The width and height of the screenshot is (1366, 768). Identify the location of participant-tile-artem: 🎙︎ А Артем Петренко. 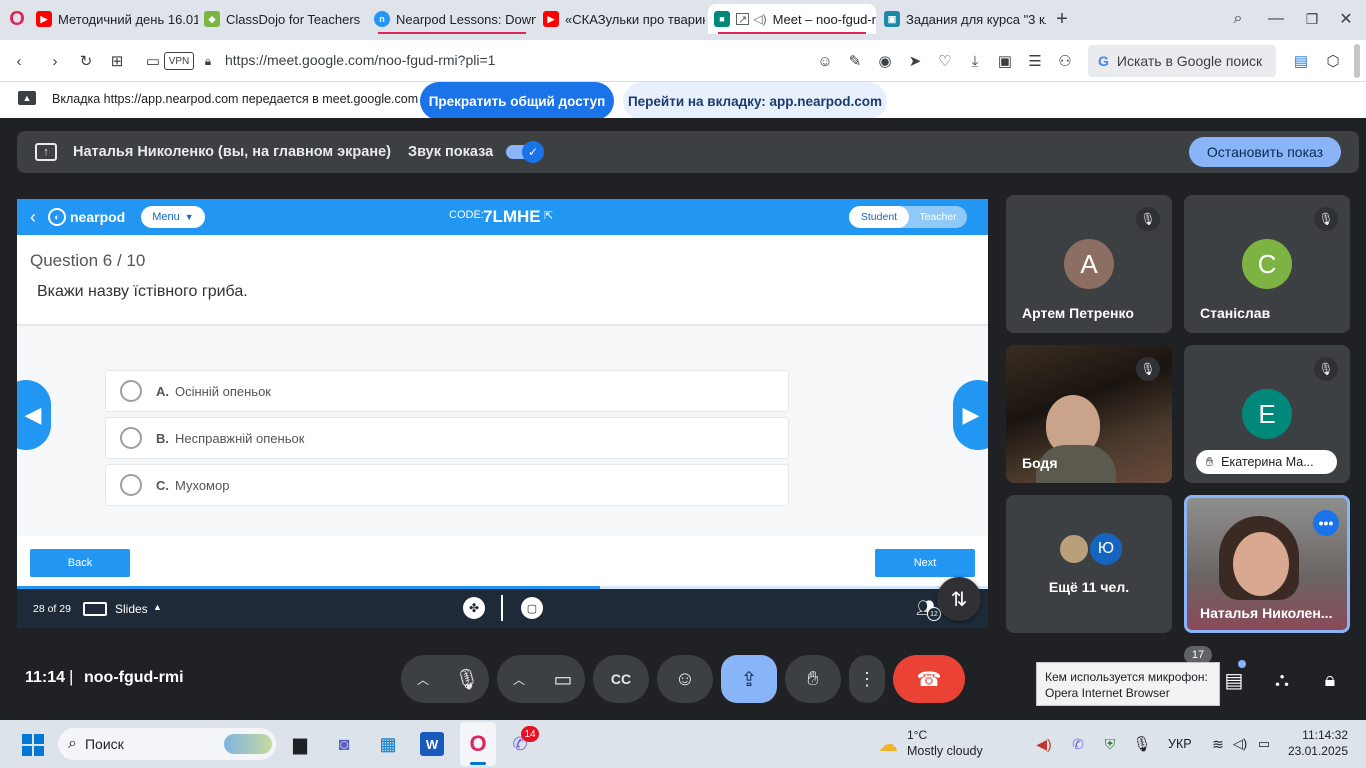
(1089, 264).